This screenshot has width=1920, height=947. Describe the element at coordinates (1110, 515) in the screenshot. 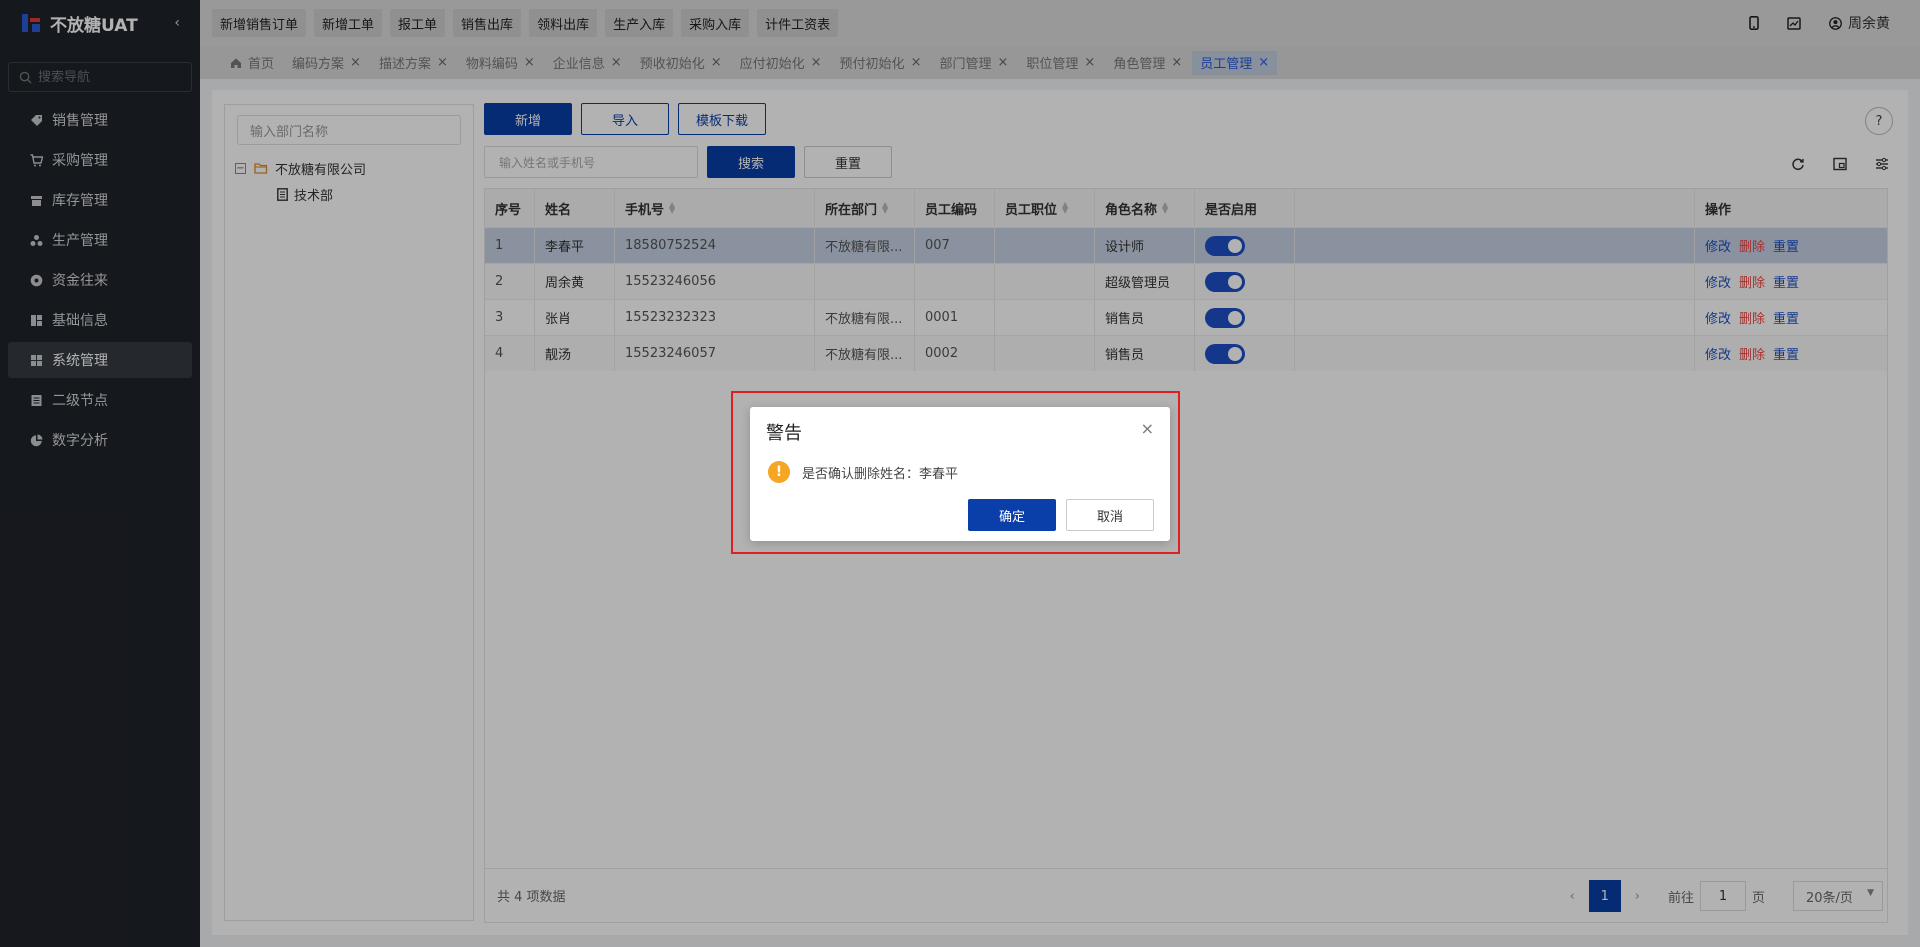

I see `cancel-button: 取消` at that location.